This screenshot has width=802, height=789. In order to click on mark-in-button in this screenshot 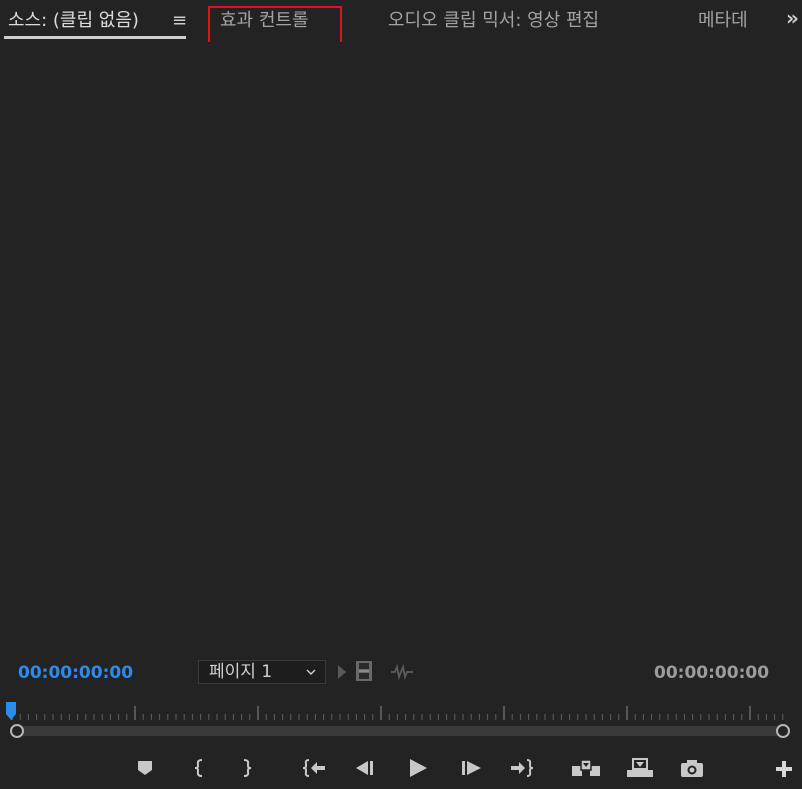, I will do `click(200, 768)`.